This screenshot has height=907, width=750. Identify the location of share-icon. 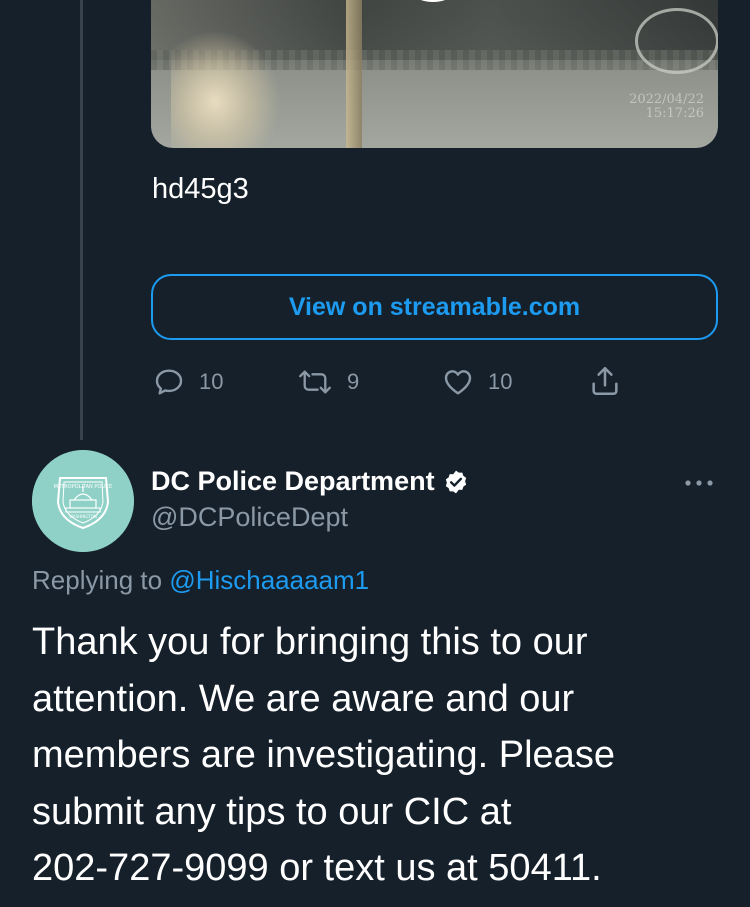
(605, 381).